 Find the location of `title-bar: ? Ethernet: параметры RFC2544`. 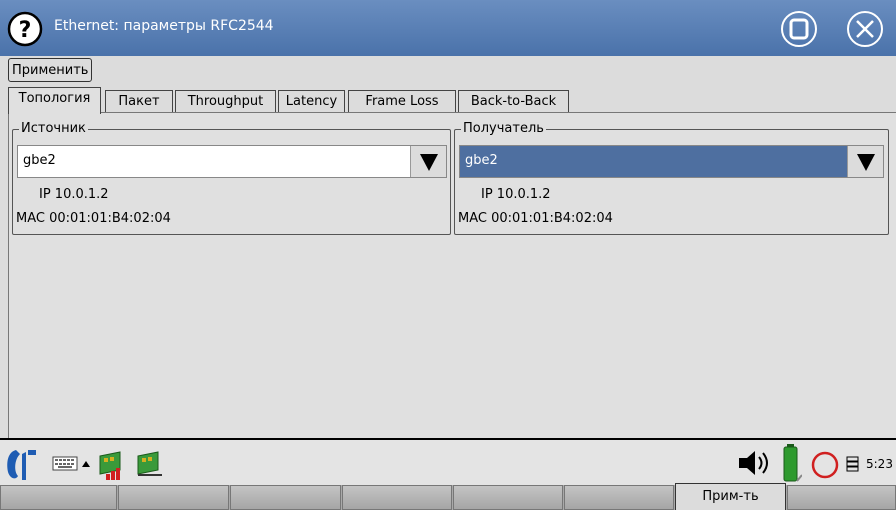

title-bar: ? Ethernet: параметры RFC2544 is located at coordinates (448, 28).